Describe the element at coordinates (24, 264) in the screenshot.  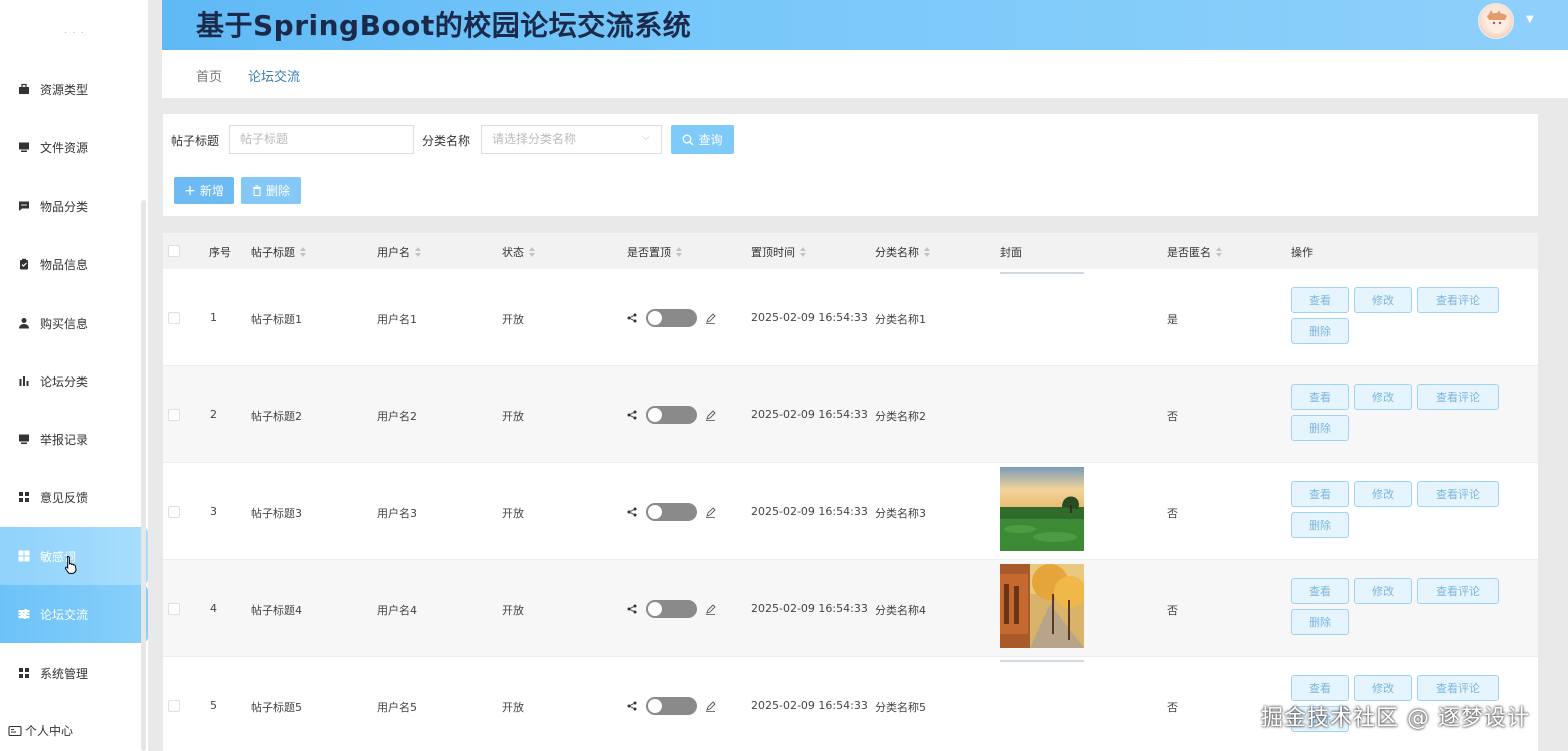
I see `clipboard-icon` at that location.